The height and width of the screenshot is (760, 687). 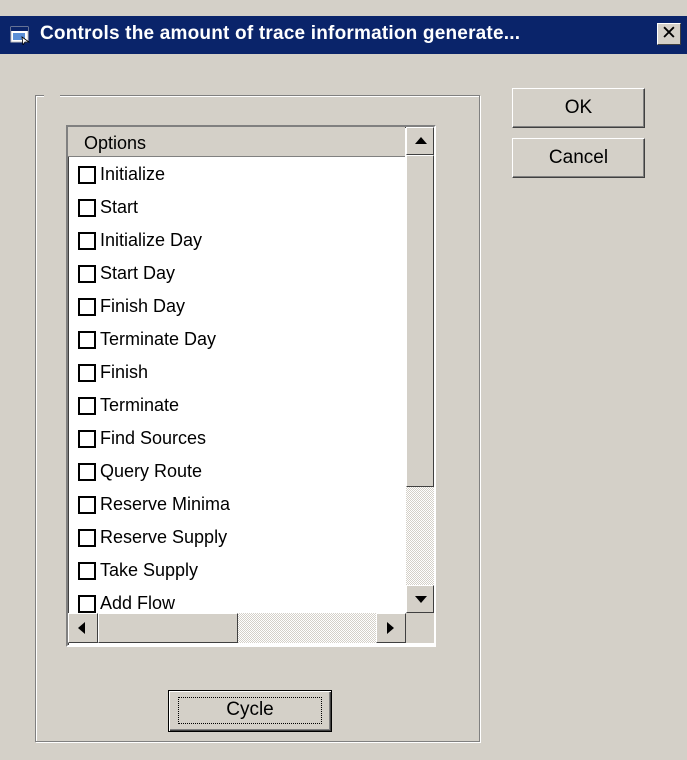 I want to click on scroll-down-button, so click(x=420, y=599).